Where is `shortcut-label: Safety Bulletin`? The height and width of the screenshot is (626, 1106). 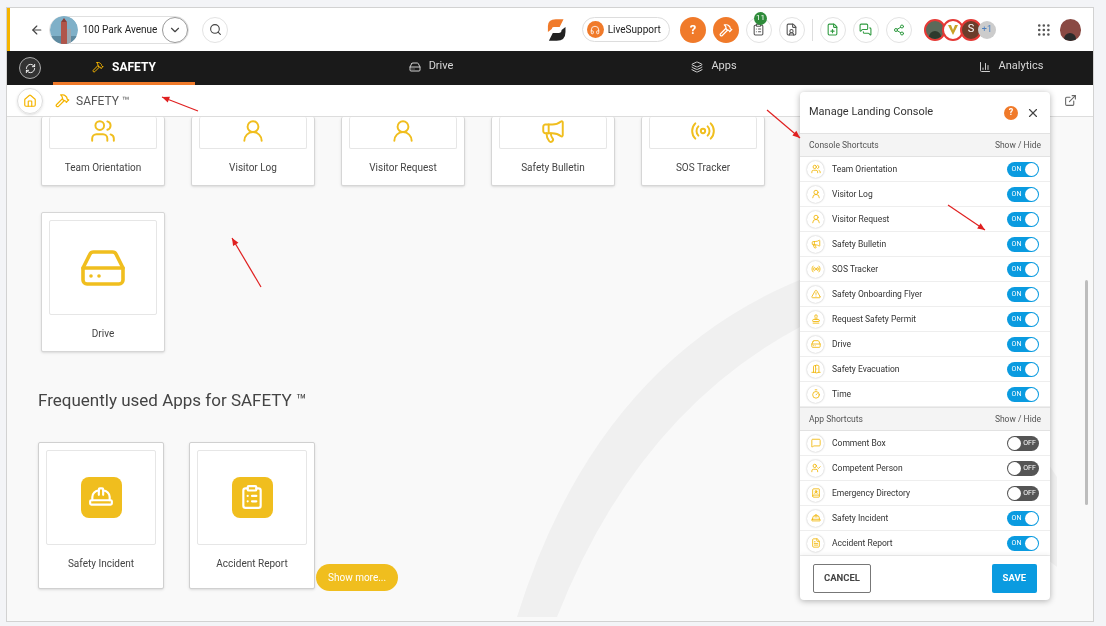 shortcut-label: Safety Bulletin is located at coordinates (859, 244).